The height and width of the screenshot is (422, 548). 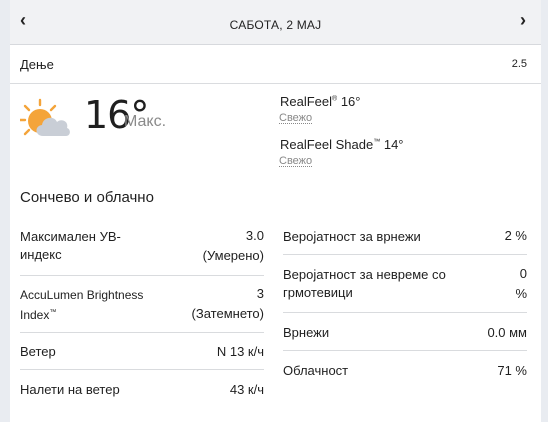 I want to click on realfeel-shade-label: RealFeel Shade, so click(x=327, y=144).